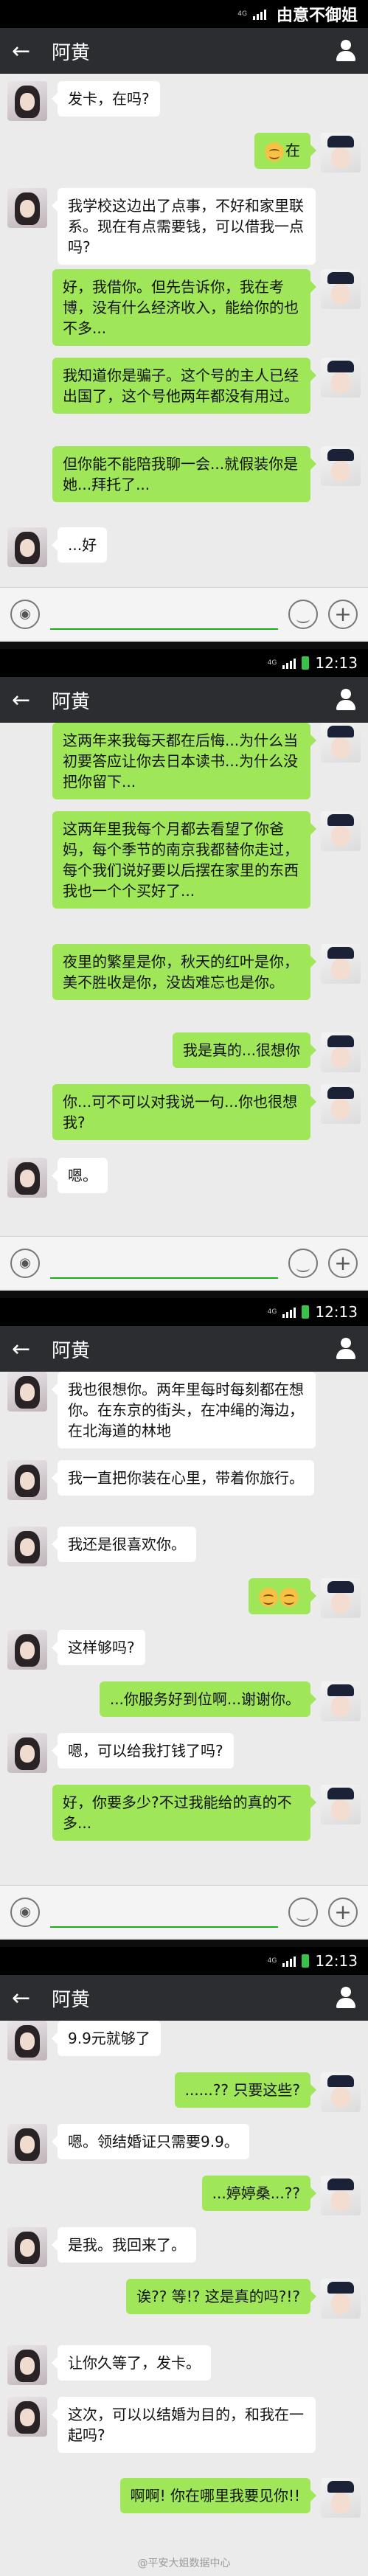 The height and width of the screenshot is (2576, 368). I want to click on message-row: 嗯。领结婚证只需要9.9。, so click(184, 2144).